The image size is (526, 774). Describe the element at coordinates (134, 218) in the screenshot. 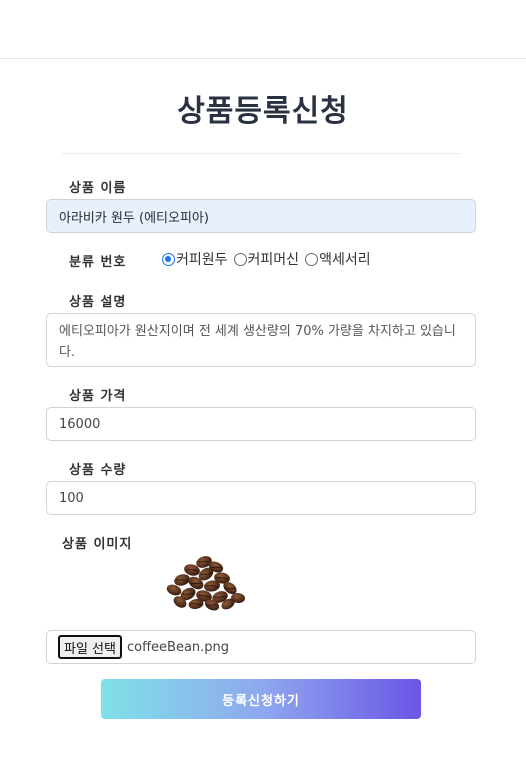

I see `product-name-value: 아라비카 원두 (에티오피아)` at that location.